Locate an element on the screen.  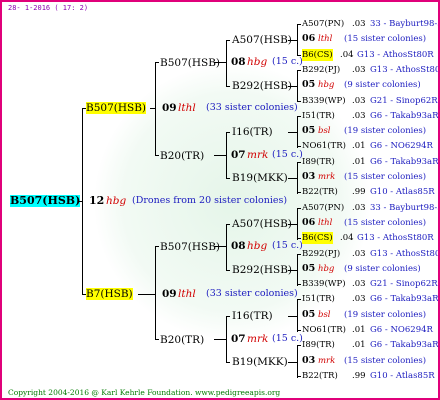
ggg-row-14-gen: 06 is located at coordinates (309, 222).